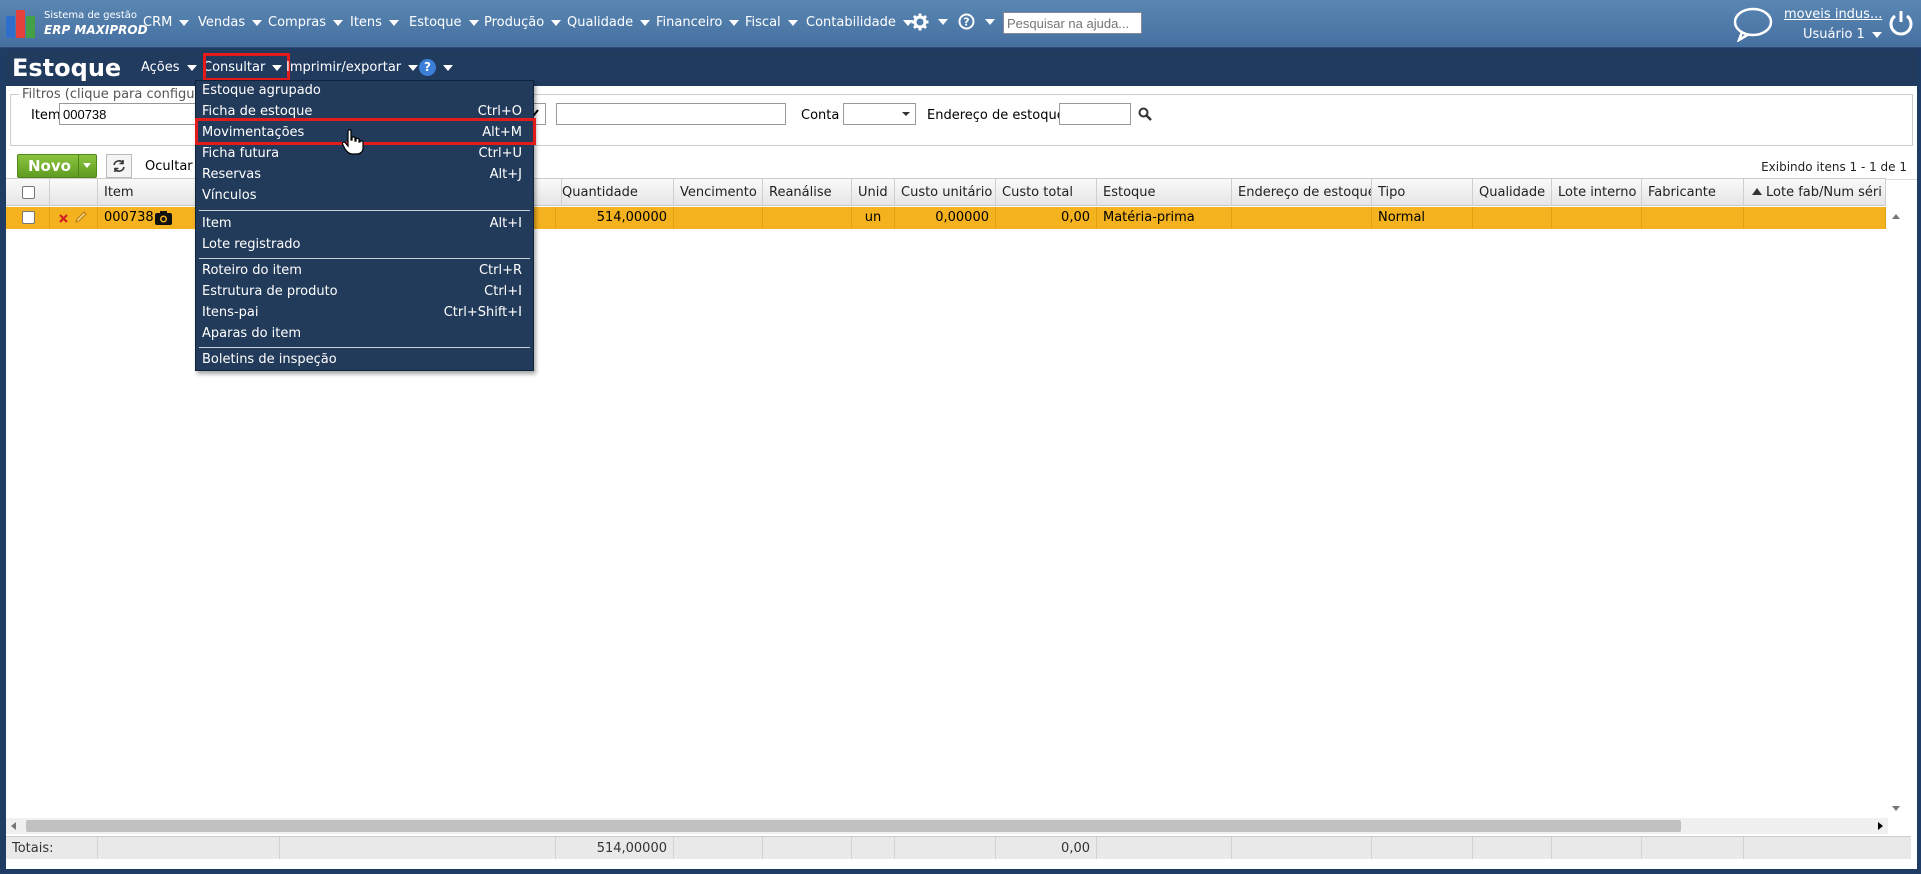 The width and height of the screenshot is (1921, 874). I want to click on refresh-icon, so click(119, 165).